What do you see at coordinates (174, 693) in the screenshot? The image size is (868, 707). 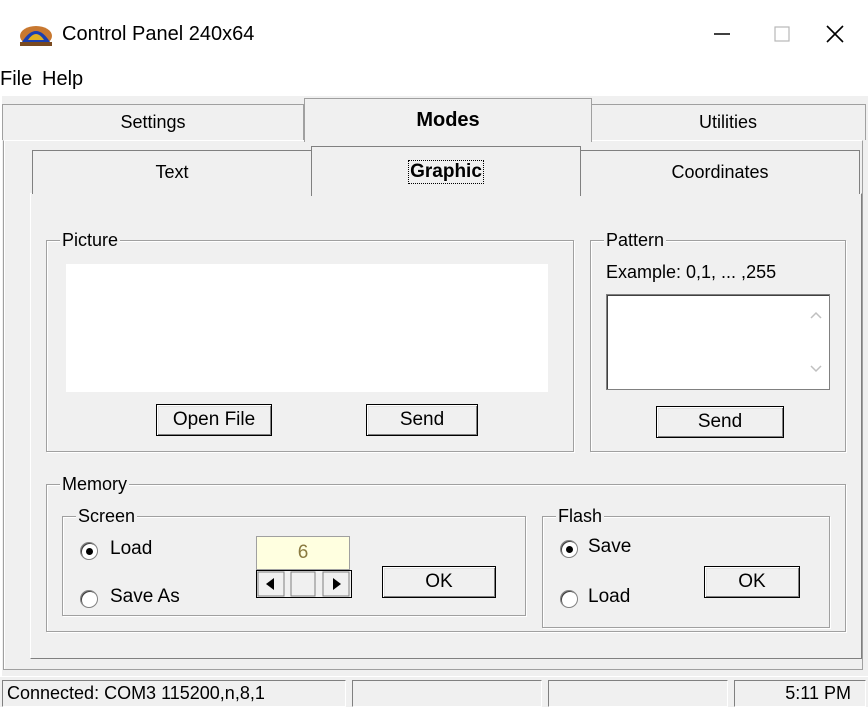 I see `status-connection: Connected: COM3 115200,n,8,1` at bounding box center [174, 693].